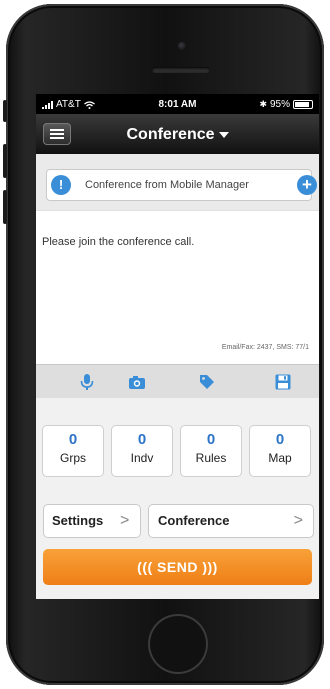  I want to click on settings-label: Settings, so click(78, 520).